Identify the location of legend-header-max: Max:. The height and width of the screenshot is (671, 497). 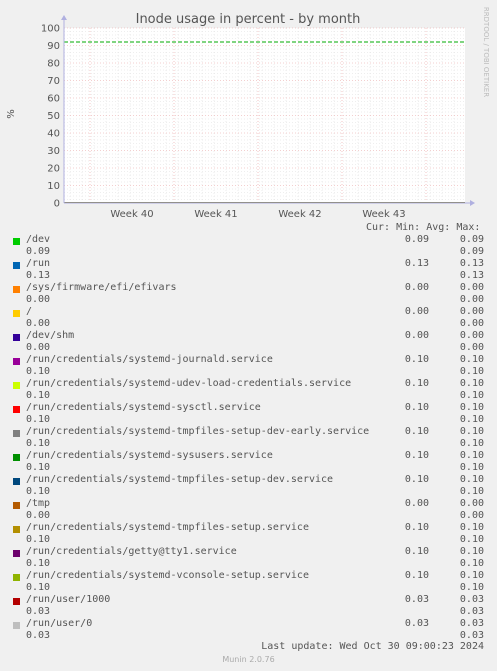
(468, 227).